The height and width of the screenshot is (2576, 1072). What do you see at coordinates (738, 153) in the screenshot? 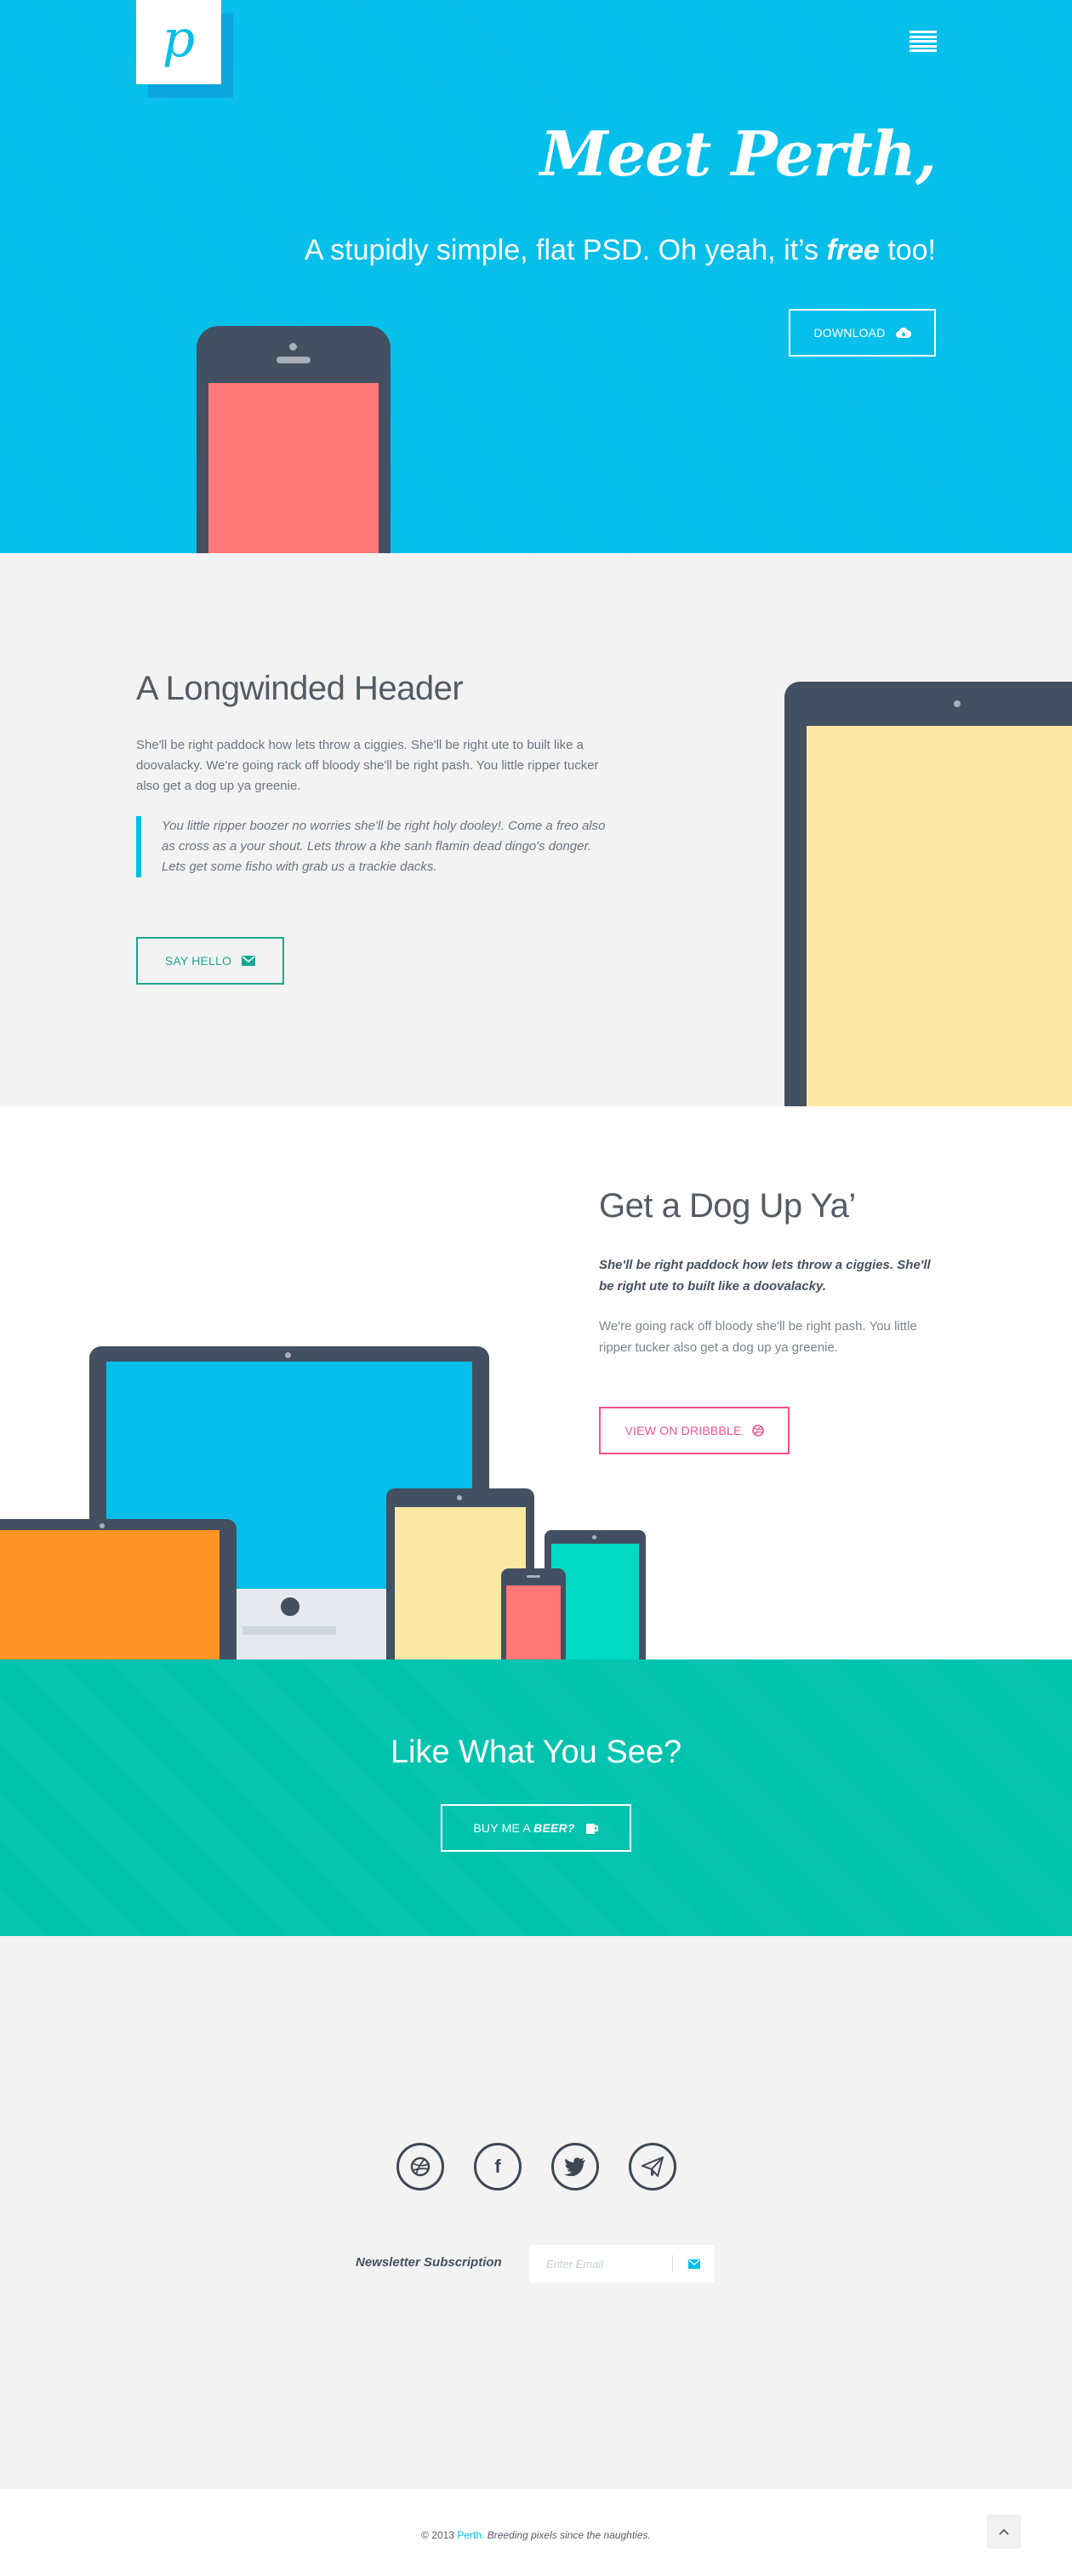
I see `hero-title: Meet Perth,` at bounding box center [738, 153].